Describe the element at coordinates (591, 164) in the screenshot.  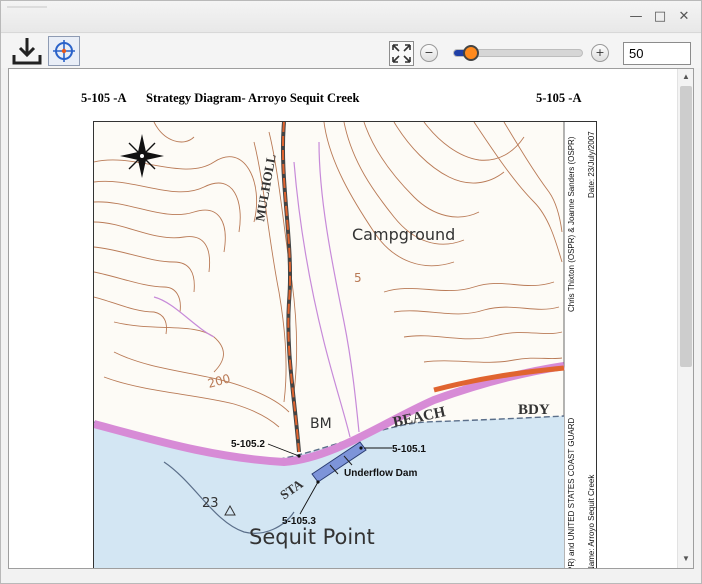
I see `side-text-date: Date: 23/July/2007` at that location.